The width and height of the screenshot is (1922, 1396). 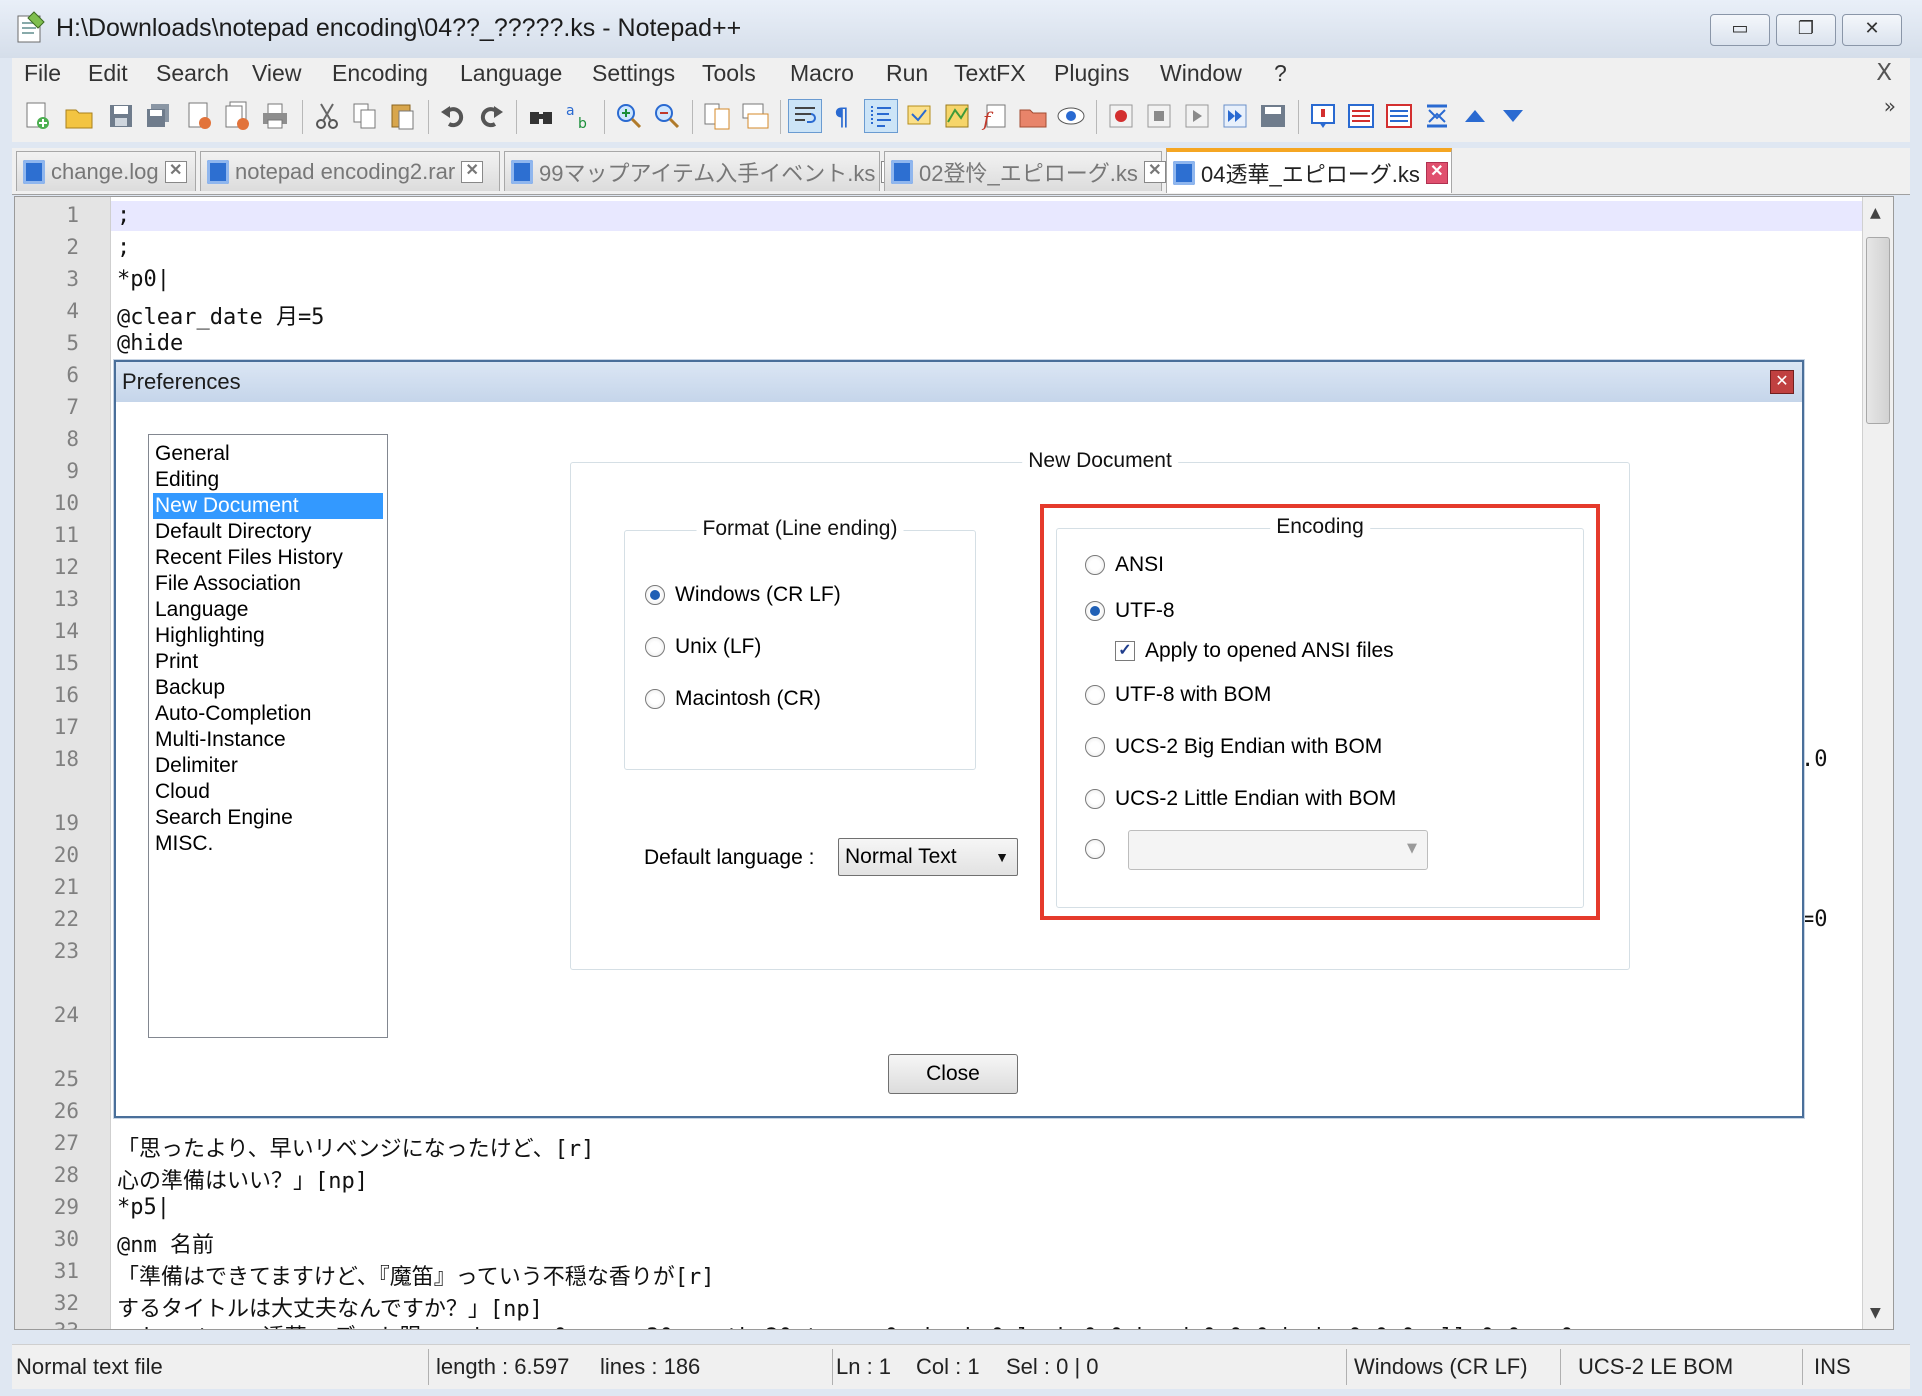 What do you see at coordinates (42, 73) in the screenshot?
I see `menu-file: File` at bounding box center [42, 73].